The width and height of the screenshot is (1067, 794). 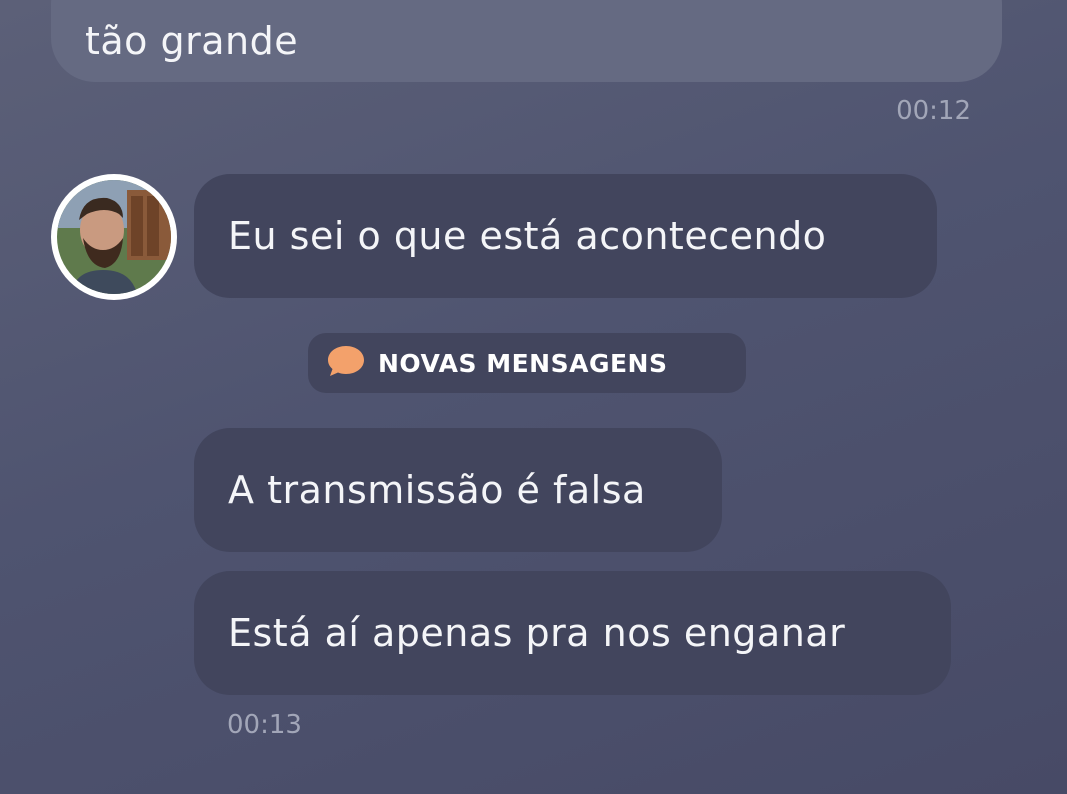 I want to click on message-text: A transmissão é falsa, so click(x=437, y=490).